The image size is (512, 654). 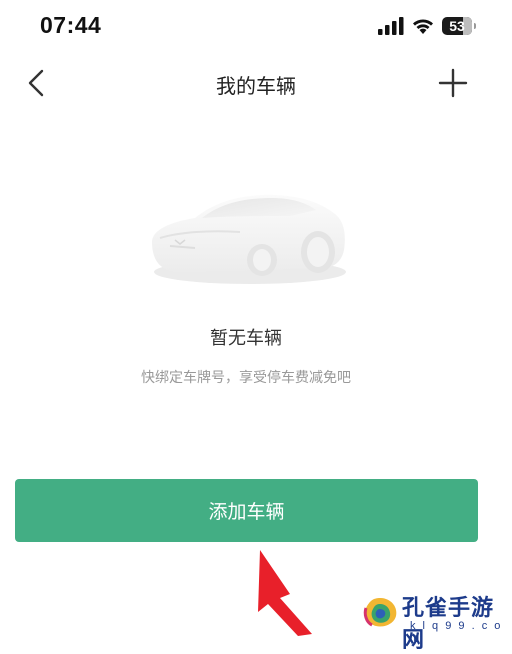 I want to click on battery-level: 53, so click(x=457, y=26).